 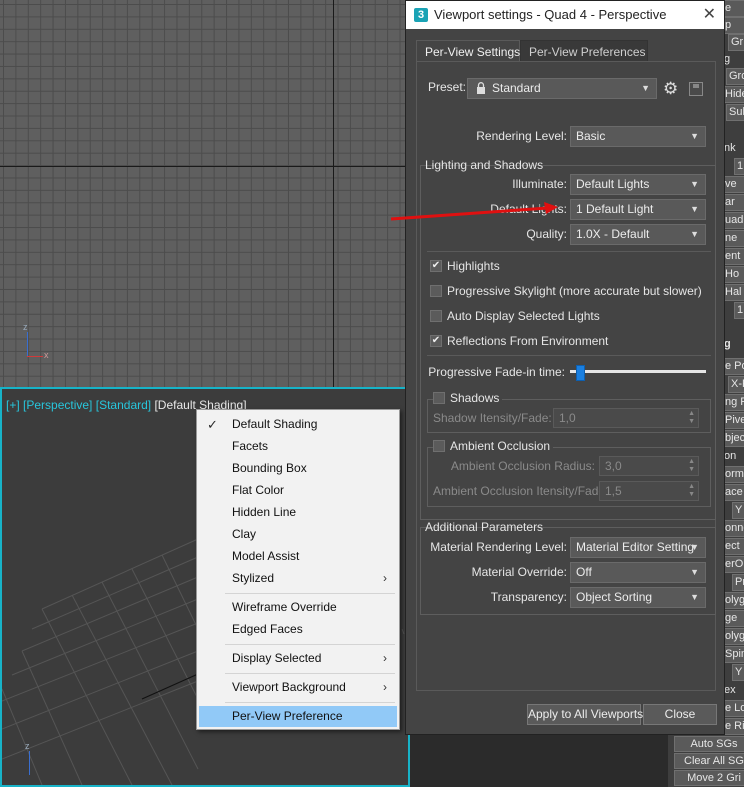 I want to click on apply-to-all-viewports-button: Apply to All Viewports, so click(x=585, y=714).